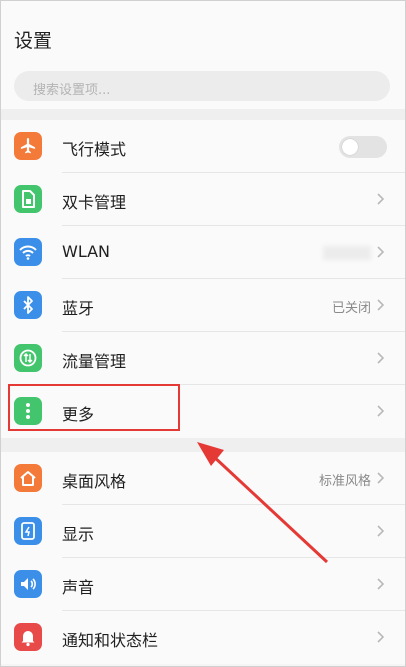 Image resolution: width=406 pixels, height=667 pixels. Describe the element at coordinates (28, 199) in the screenshot. I see `sim-card-icon` at that location.